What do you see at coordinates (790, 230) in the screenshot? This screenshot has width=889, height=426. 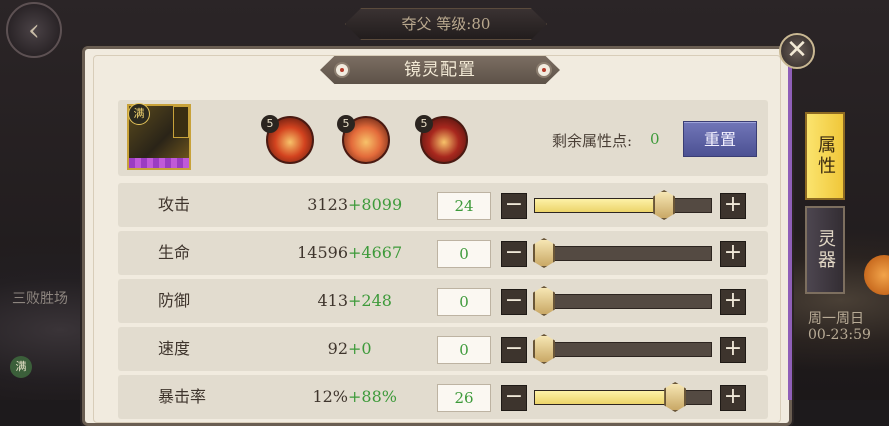 I see `dialog-edge-decoration` at bounding box center [790, 230].